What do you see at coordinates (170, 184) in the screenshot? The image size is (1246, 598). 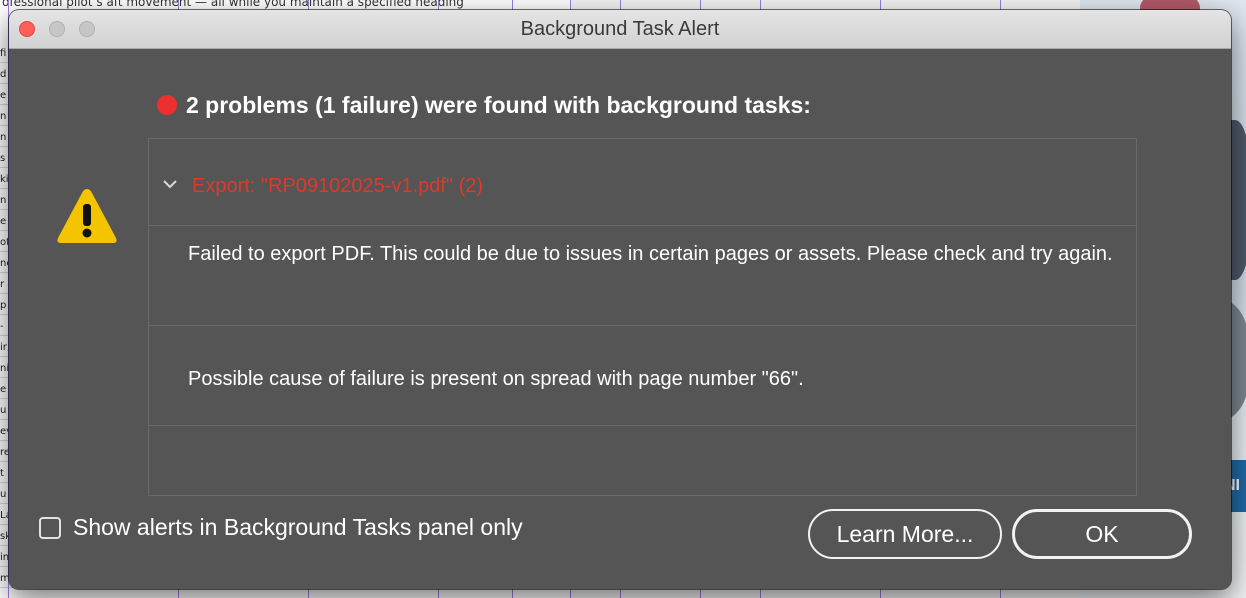 I see `chevron-down-icon` at bounding box center [170, 184].